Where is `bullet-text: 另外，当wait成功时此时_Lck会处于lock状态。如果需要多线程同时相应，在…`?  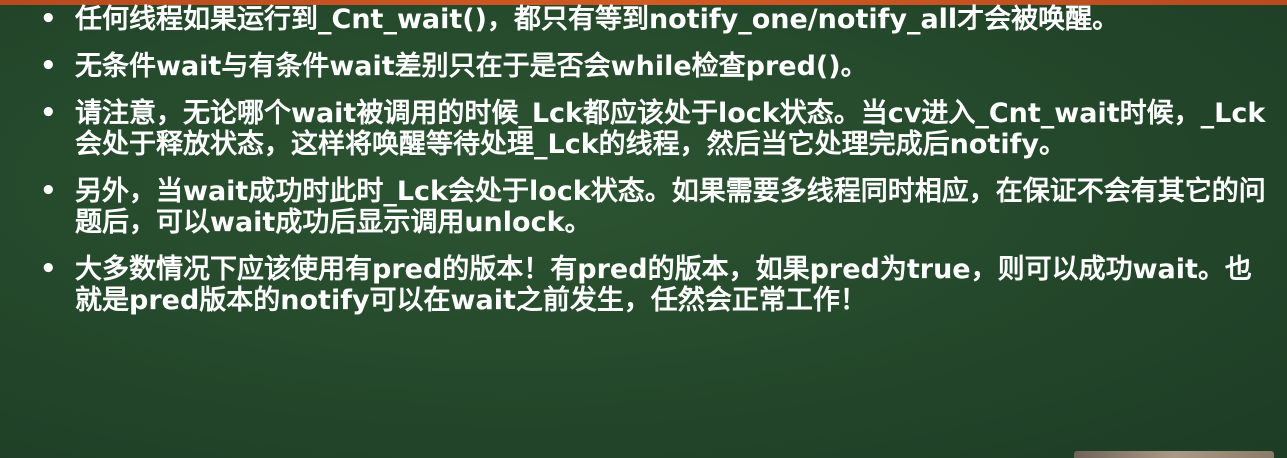
bullet-text: 另外，当wait成功时此时_Lck会处于lock状态。如果需要多线程同时相应，在… is located at coordinates (670, 207).